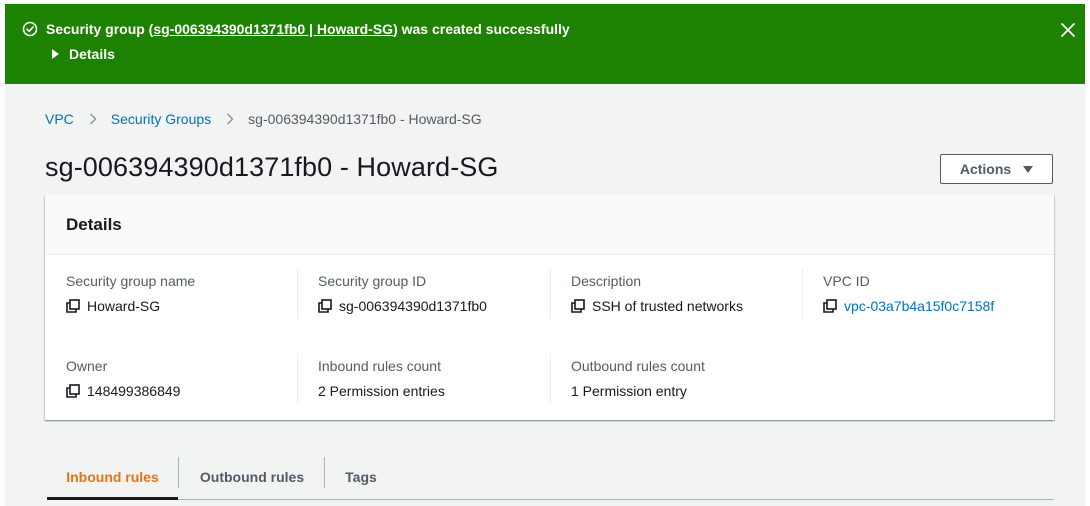  What do you see at coordinates (943, 293) in the screenshot?
I see `field-vpc-id: VPC ID vpc-03a7b4a15f0c7158f` at bounding box center [943, 293].